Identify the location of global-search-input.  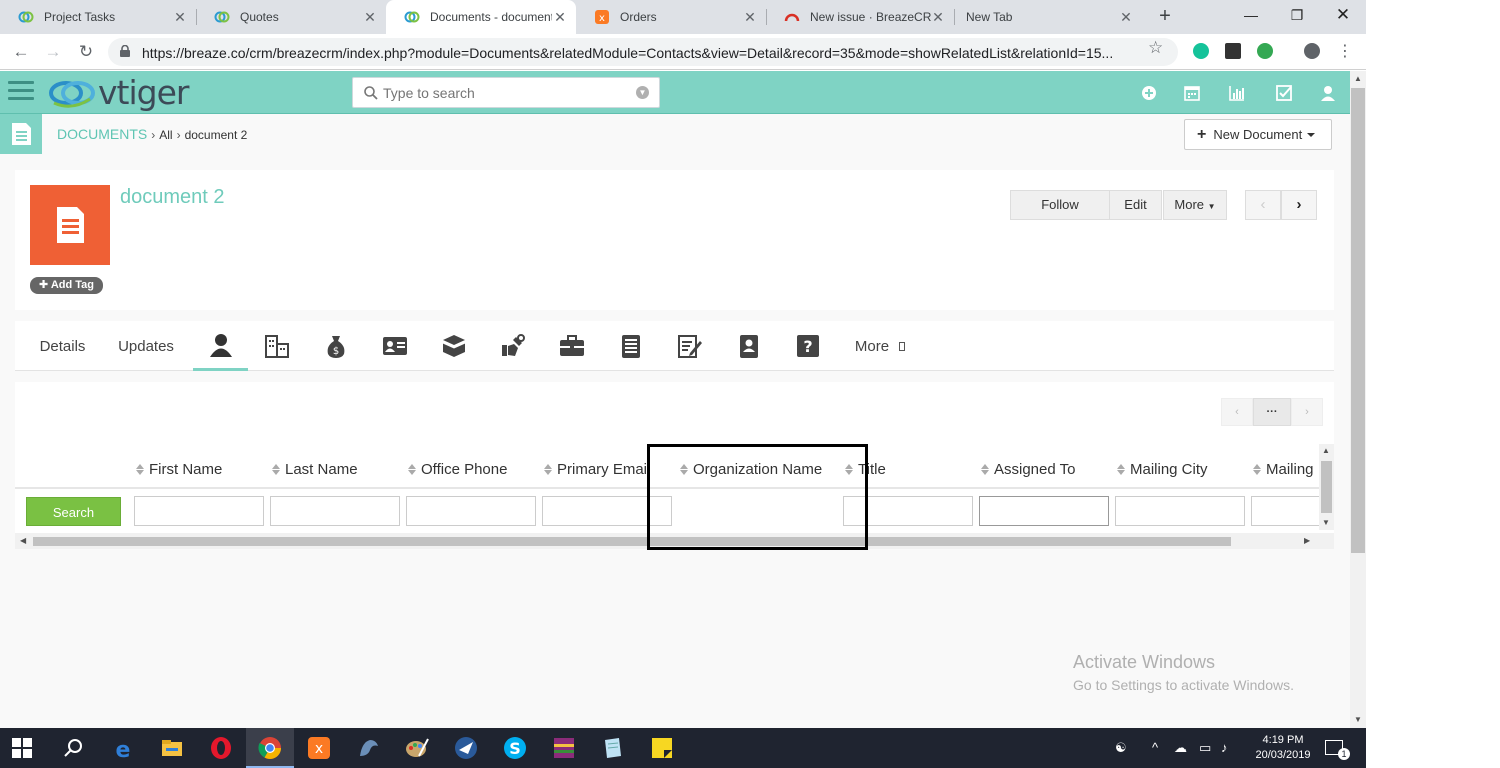
(508, 93).